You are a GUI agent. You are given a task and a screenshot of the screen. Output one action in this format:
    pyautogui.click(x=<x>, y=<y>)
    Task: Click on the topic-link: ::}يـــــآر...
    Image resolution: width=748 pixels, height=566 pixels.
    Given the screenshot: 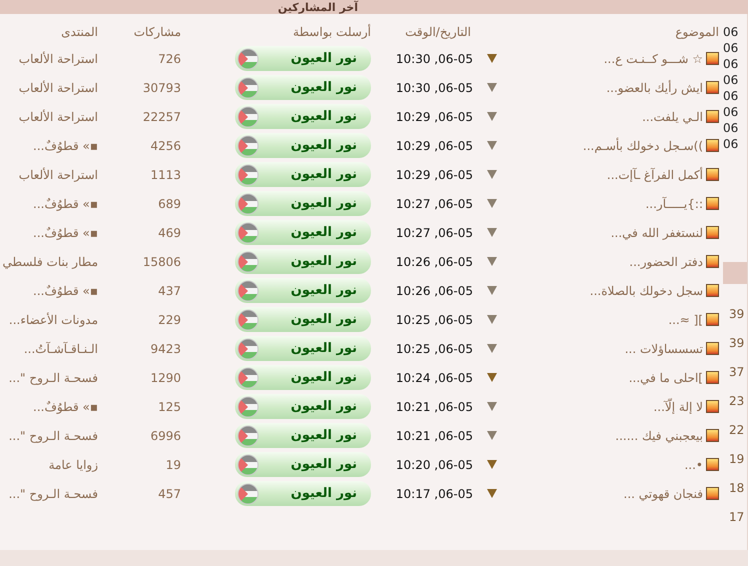 What is the action you would take?
    pyautogui.click(x=674, y=203)
    